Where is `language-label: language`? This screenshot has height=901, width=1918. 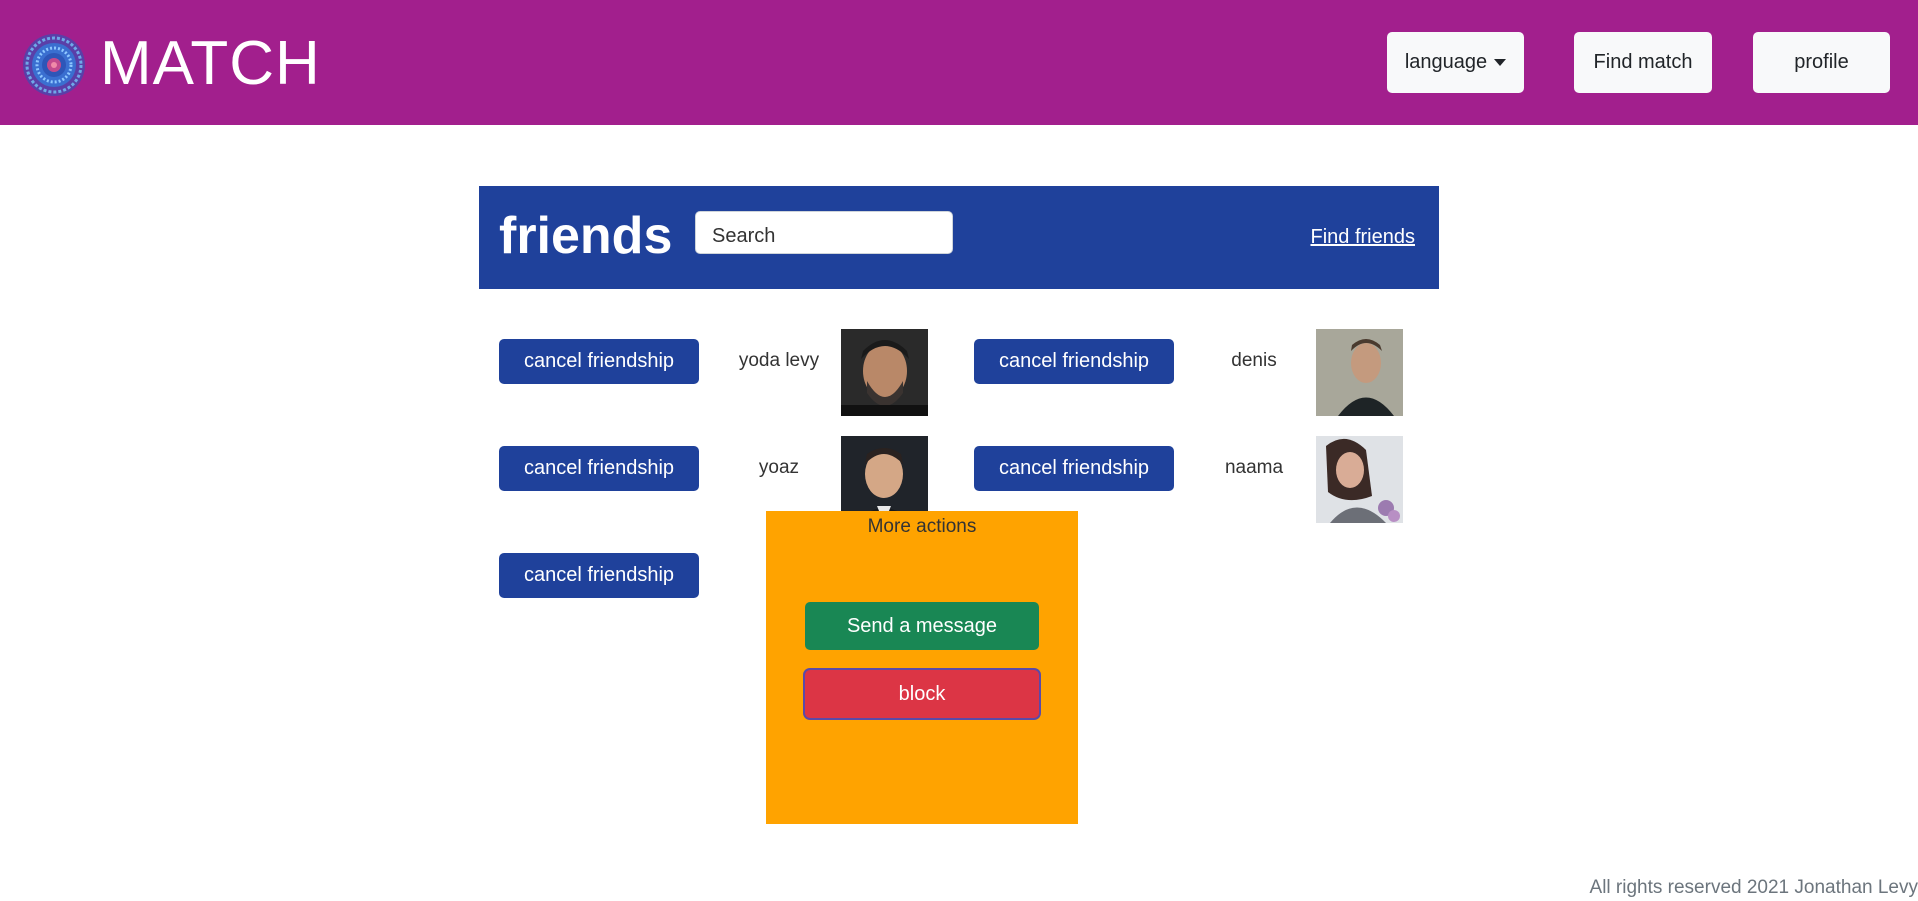
language-label: language is located at coordinates (1446, 62).